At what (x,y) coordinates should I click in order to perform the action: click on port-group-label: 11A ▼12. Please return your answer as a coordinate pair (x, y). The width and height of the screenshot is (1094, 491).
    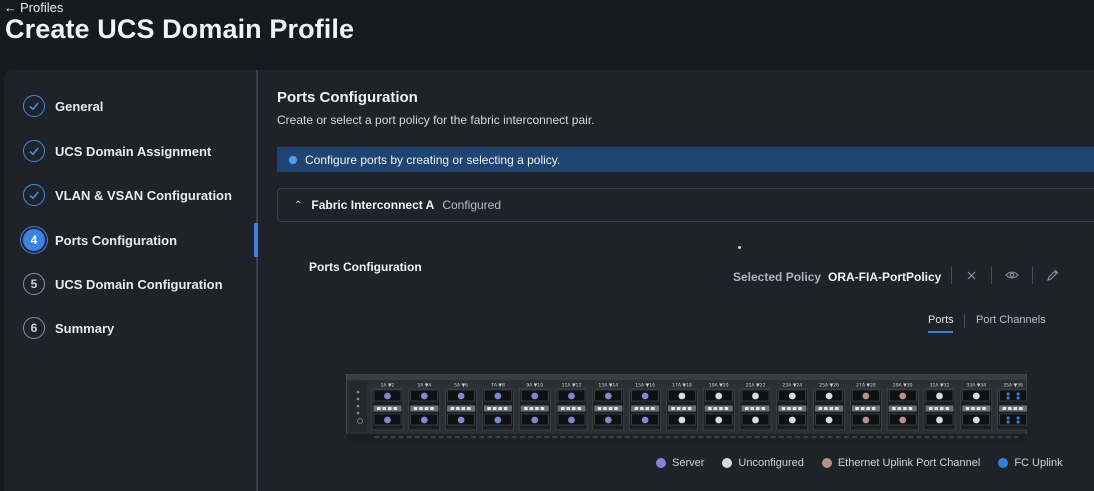
    Looking at the image, I should click on (572, 386).